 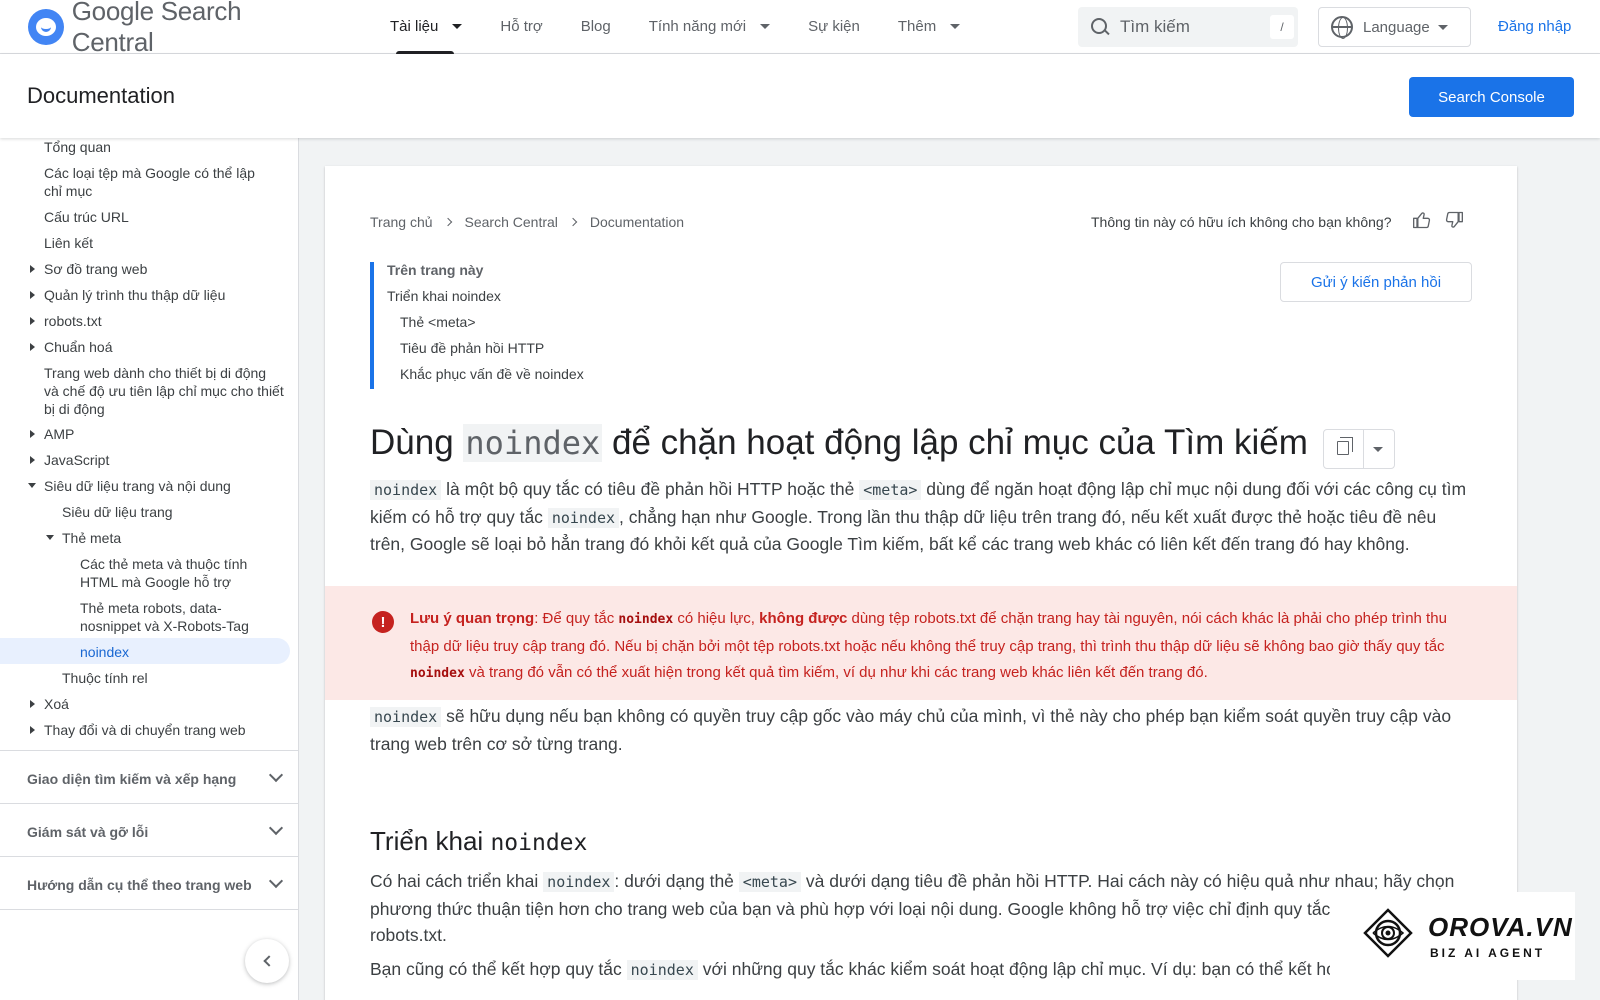 What do you see at coordinates (68, 243) in the screenshot?
I see `sidebar-item: Liên kết` at bounding box center [68, 243].